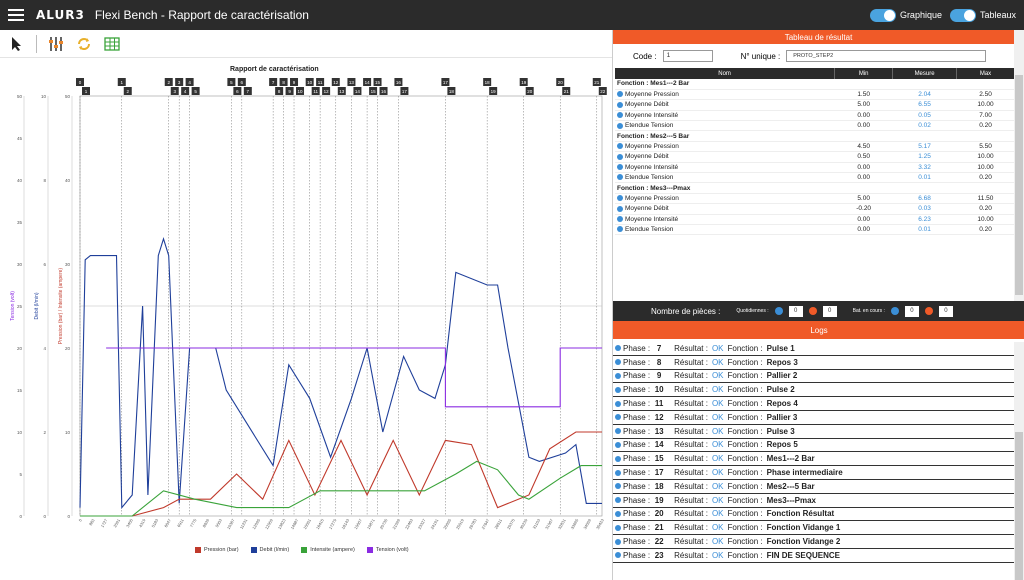 The height and width of the screenshot is (580, 1024). I want to click on toggle-graphique: Graphique, so click(905, 15).